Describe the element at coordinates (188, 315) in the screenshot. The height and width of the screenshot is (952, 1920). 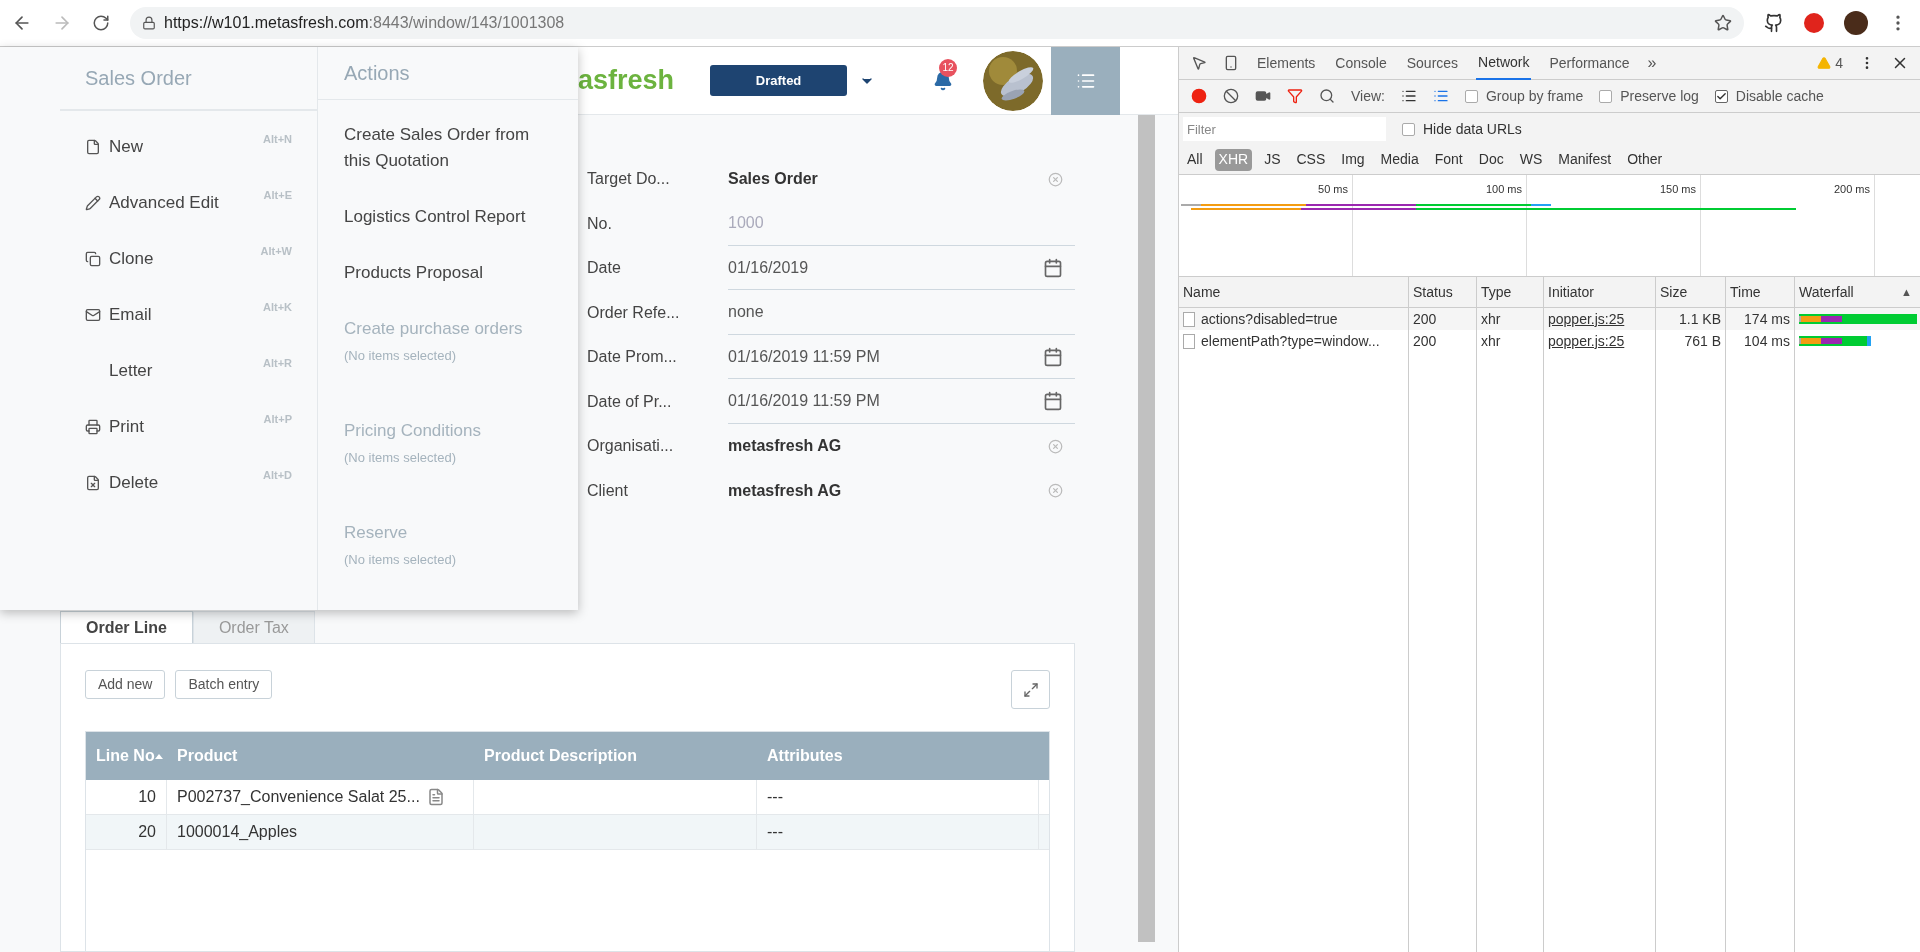
I see `menu-item: Email Alt+K` at that location.